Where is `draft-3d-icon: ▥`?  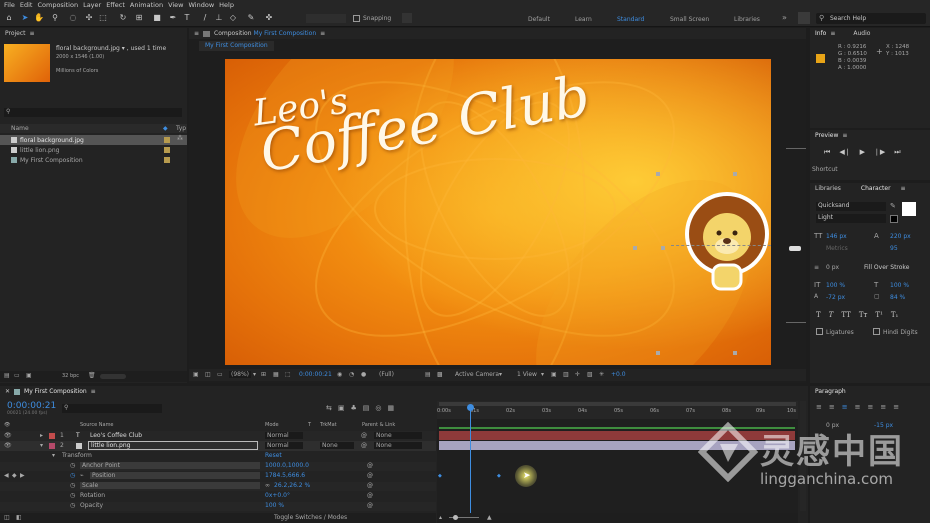 draft-3d-icon: ▥ is located at coordinates (566, 374).